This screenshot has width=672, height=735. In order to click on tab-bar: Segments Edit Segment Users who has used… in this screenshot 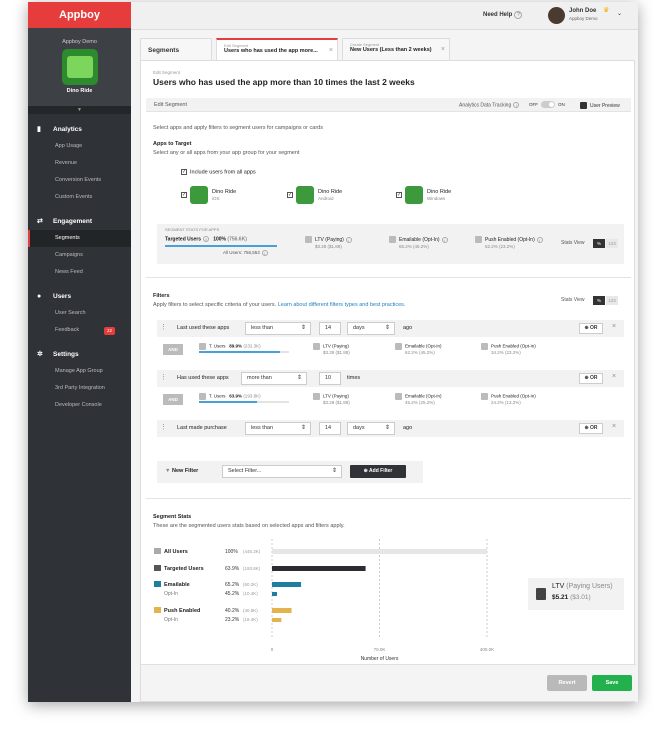, I will do `click(297, 49)`.